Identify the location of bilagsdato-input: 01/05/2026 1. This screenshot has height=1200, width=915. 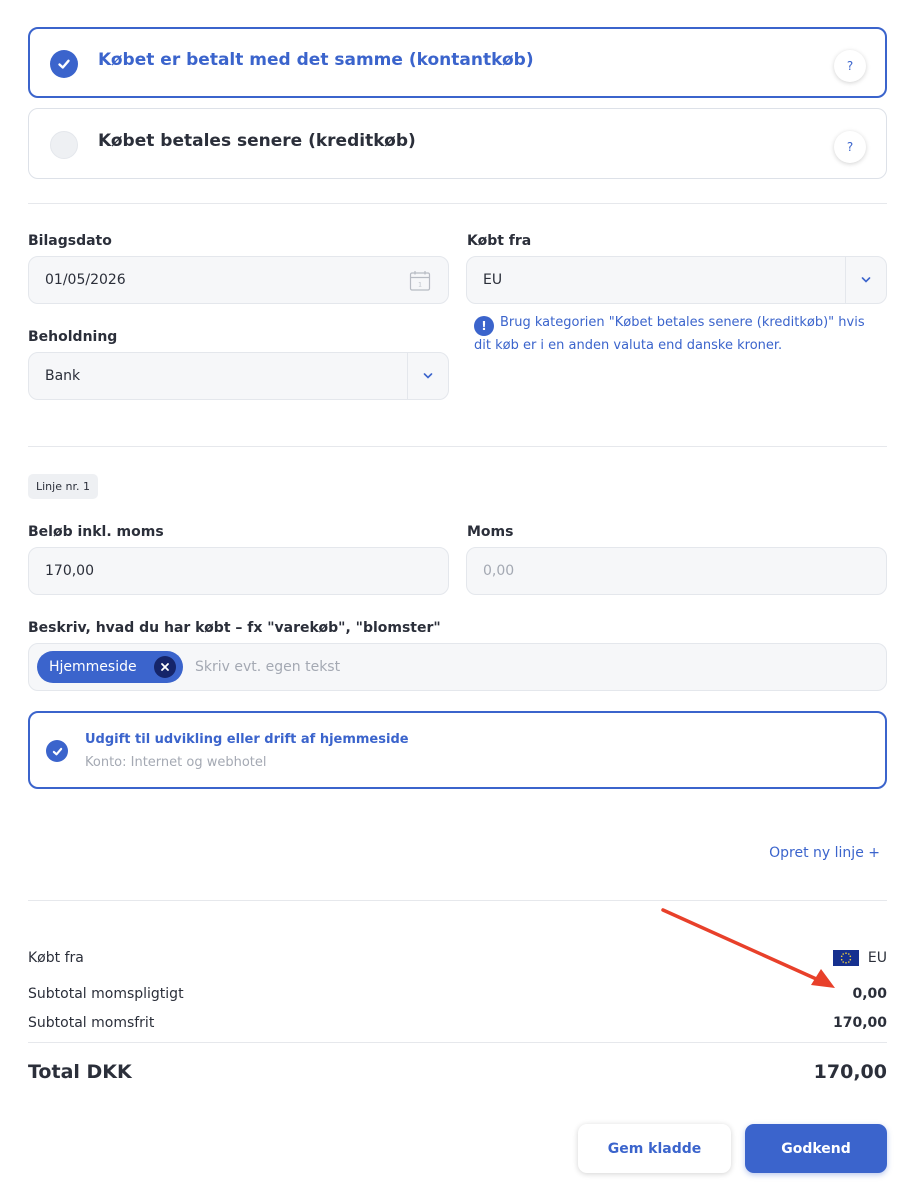
(238, 280).